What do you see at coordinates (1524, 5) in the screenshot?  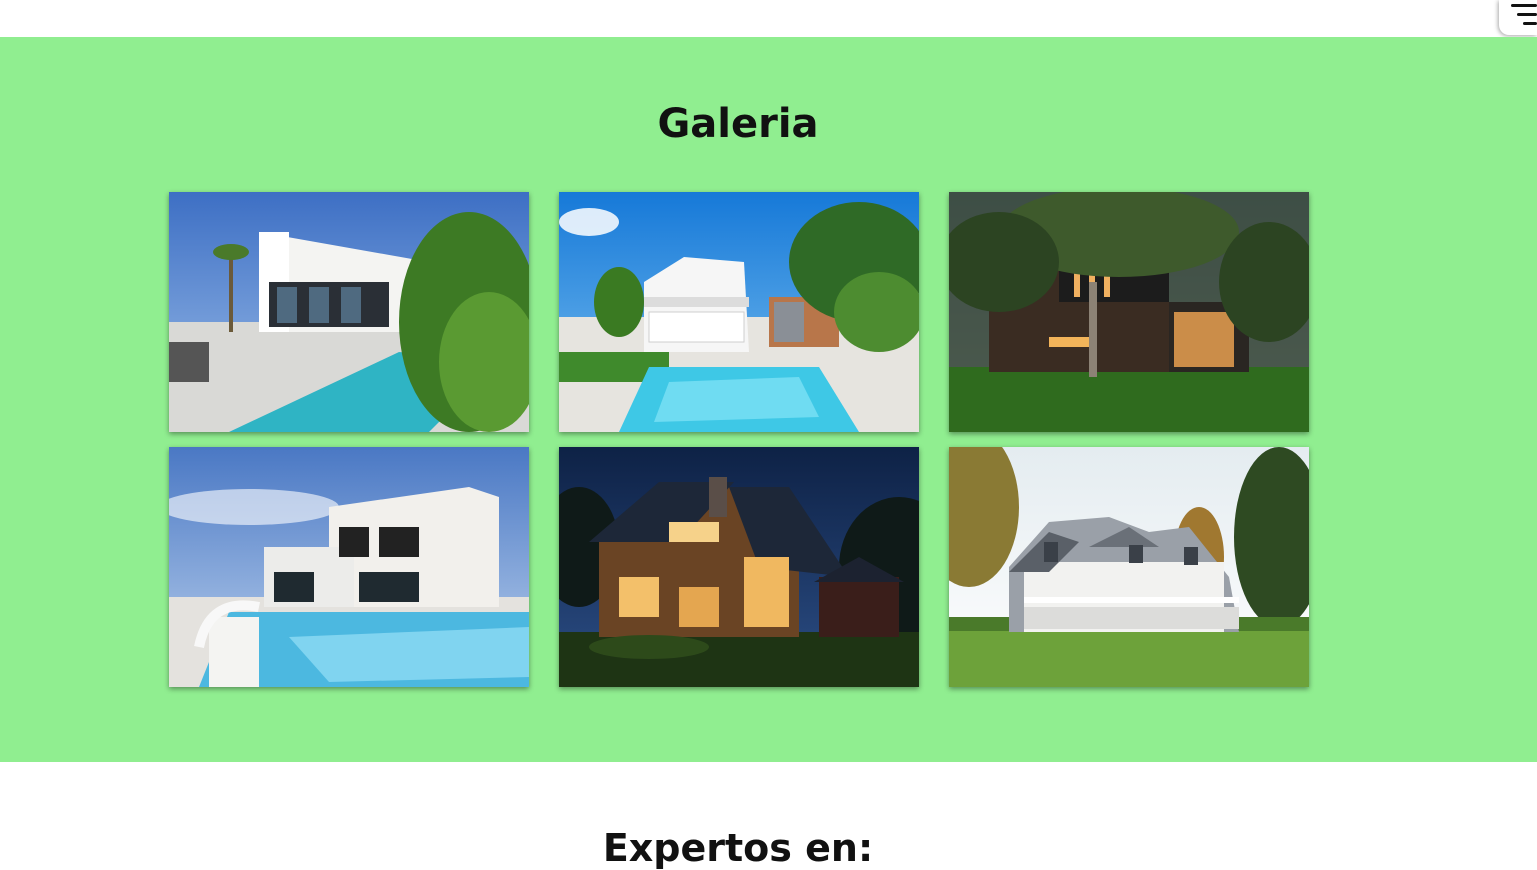 I see `hamburger-menu-icon` at bounding box center [1524, 5].